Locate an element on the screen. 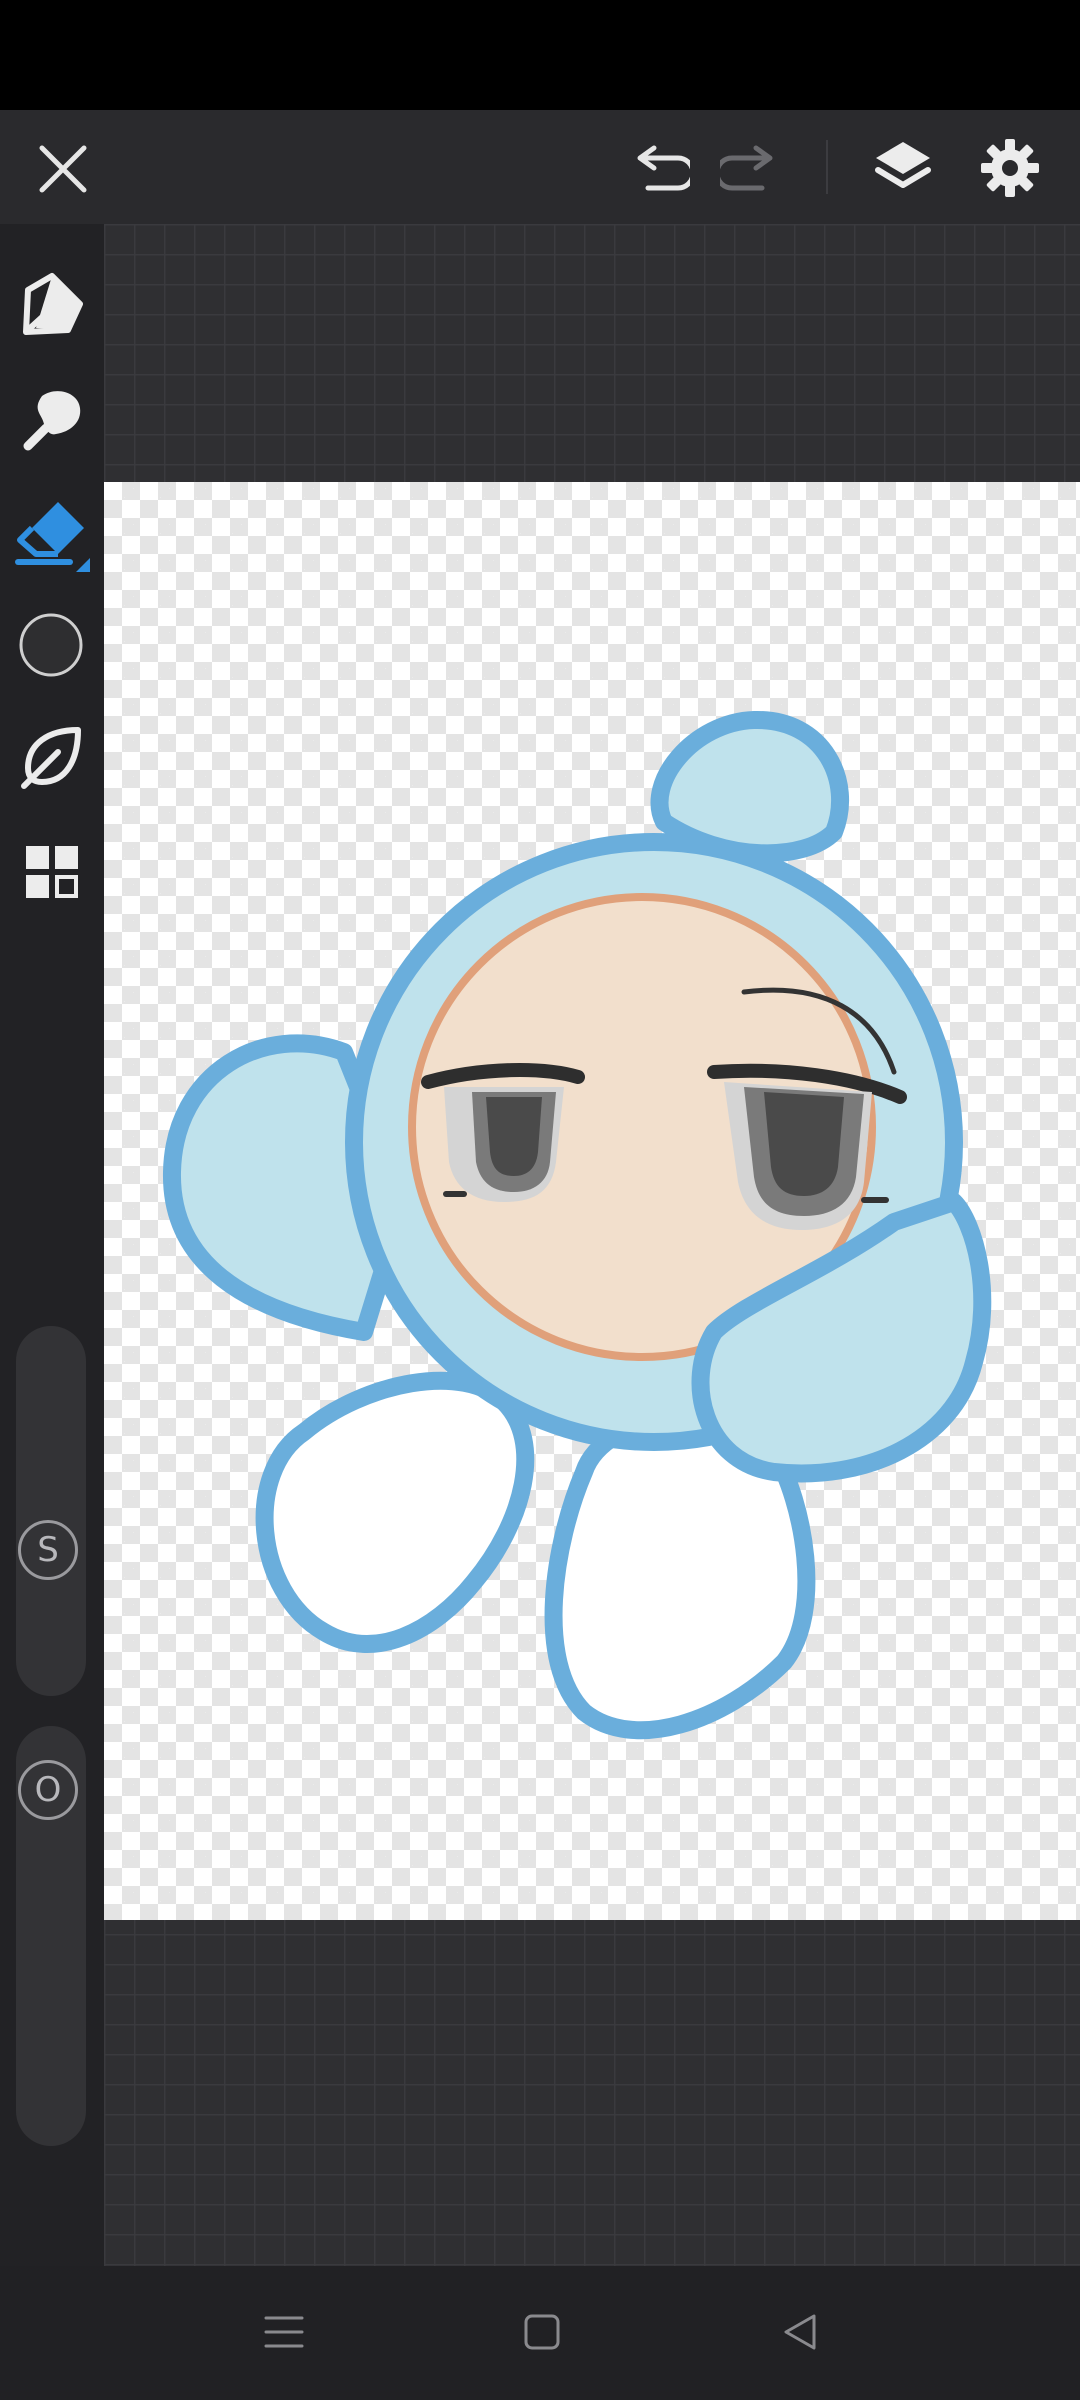 This screenshot has height=2400, width=1080. eraser-tool is located at coordinates (52, 534).